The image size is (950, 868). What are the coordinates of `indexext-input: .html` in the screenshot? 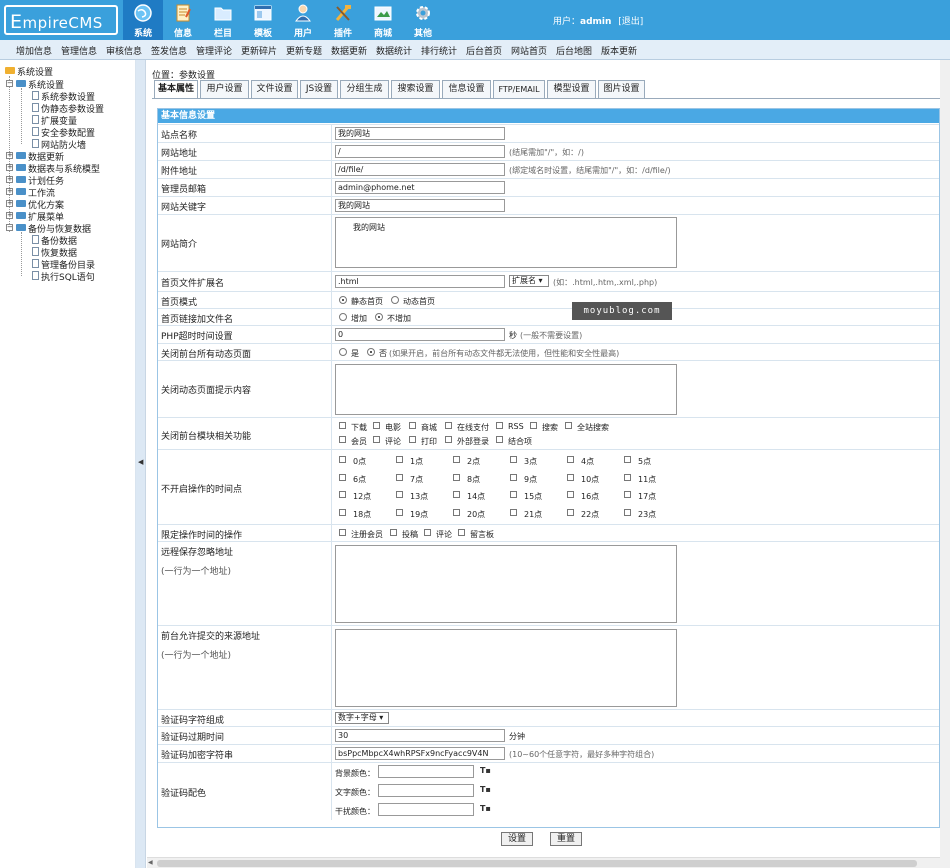 It's located at (420, 281).